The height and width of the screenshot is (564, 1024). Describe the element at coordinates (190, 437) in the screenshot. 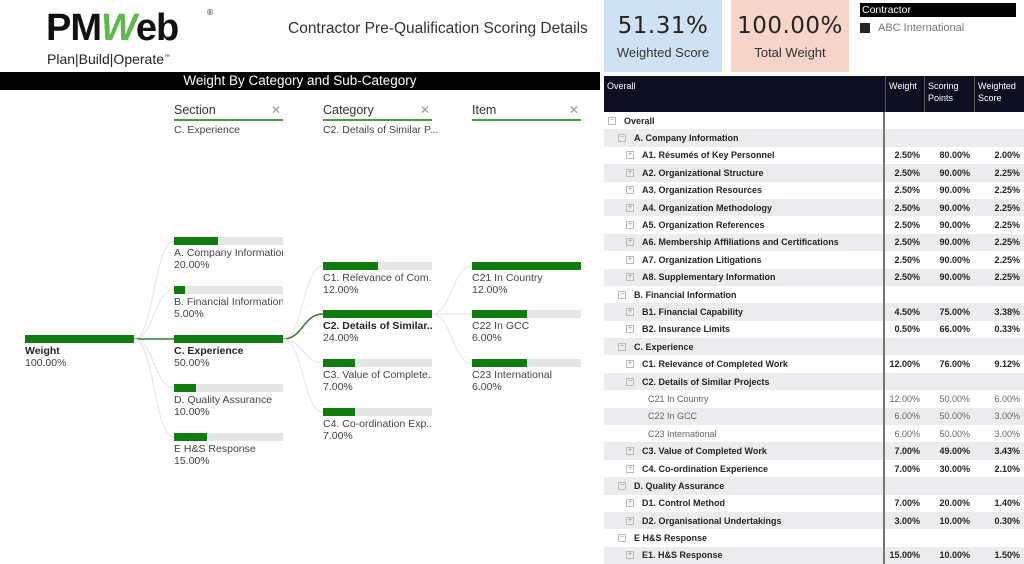

I see `tree-node-bar-fill` at that location.